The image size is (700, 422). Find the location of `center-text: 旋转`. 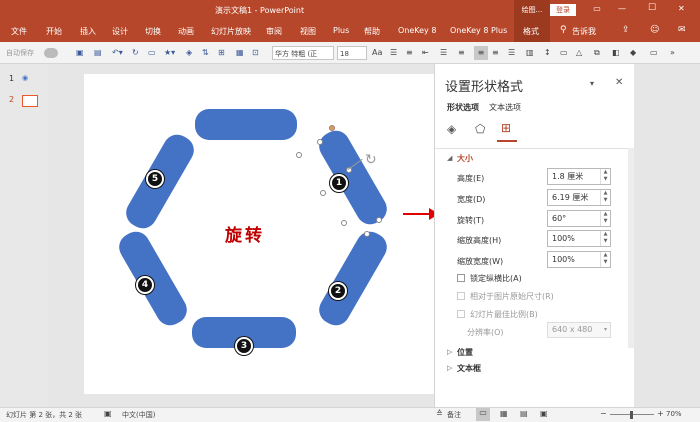

center-text: 旋转 is located at coordinates (245, 233).